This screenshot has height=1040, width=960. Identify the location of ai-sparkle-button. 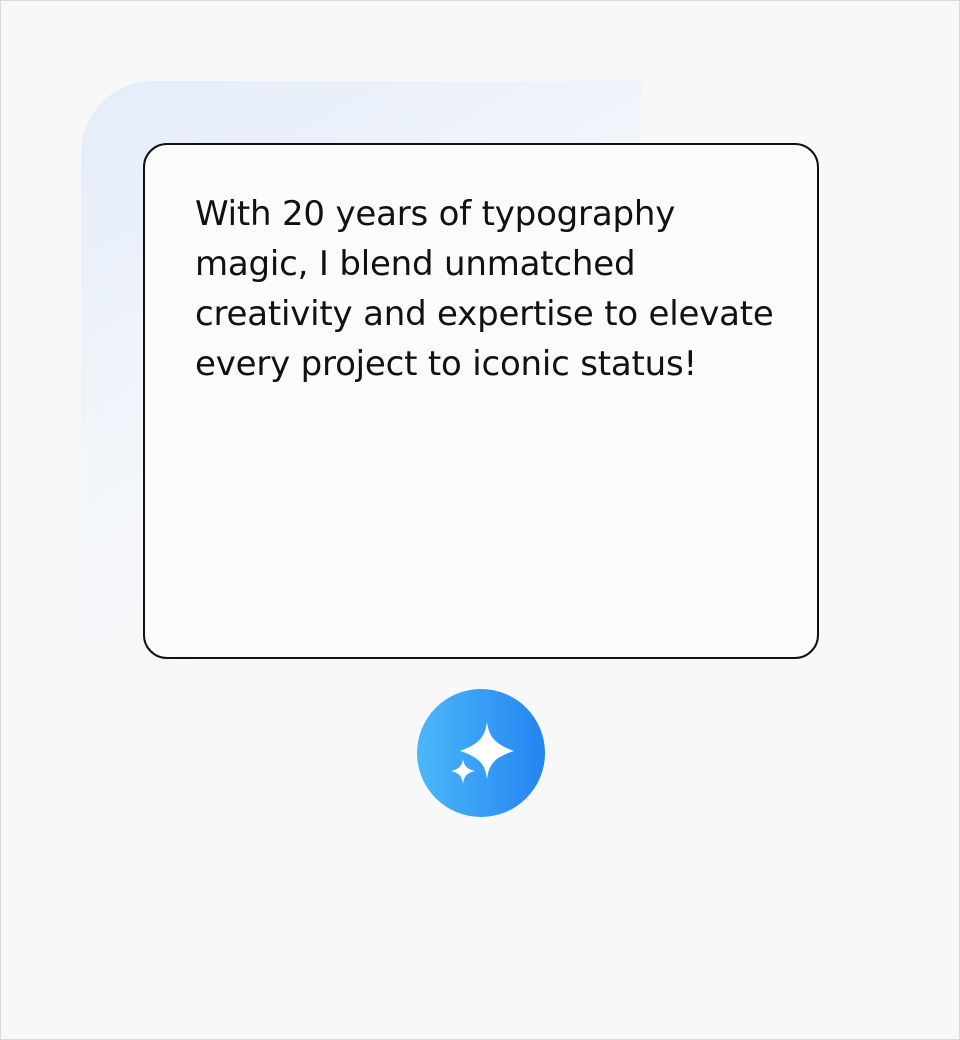
(481, 753).